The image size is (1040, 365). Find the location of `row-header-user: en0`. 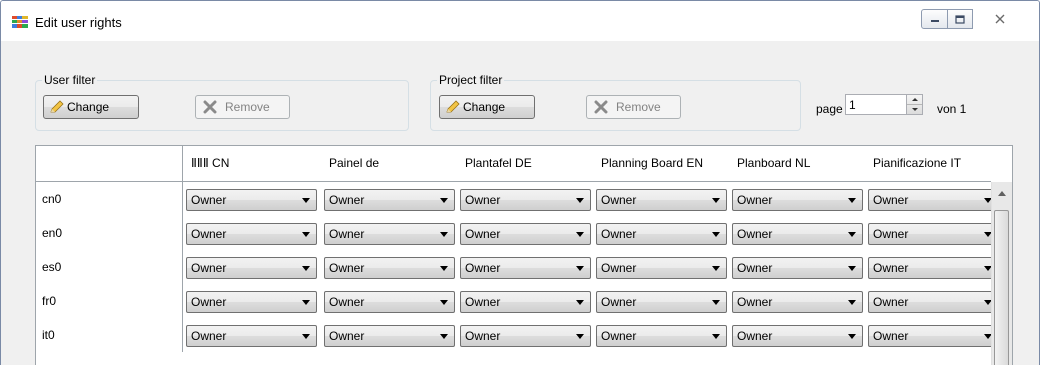

row-header-user: en0 is located at coordinates (109, 233).